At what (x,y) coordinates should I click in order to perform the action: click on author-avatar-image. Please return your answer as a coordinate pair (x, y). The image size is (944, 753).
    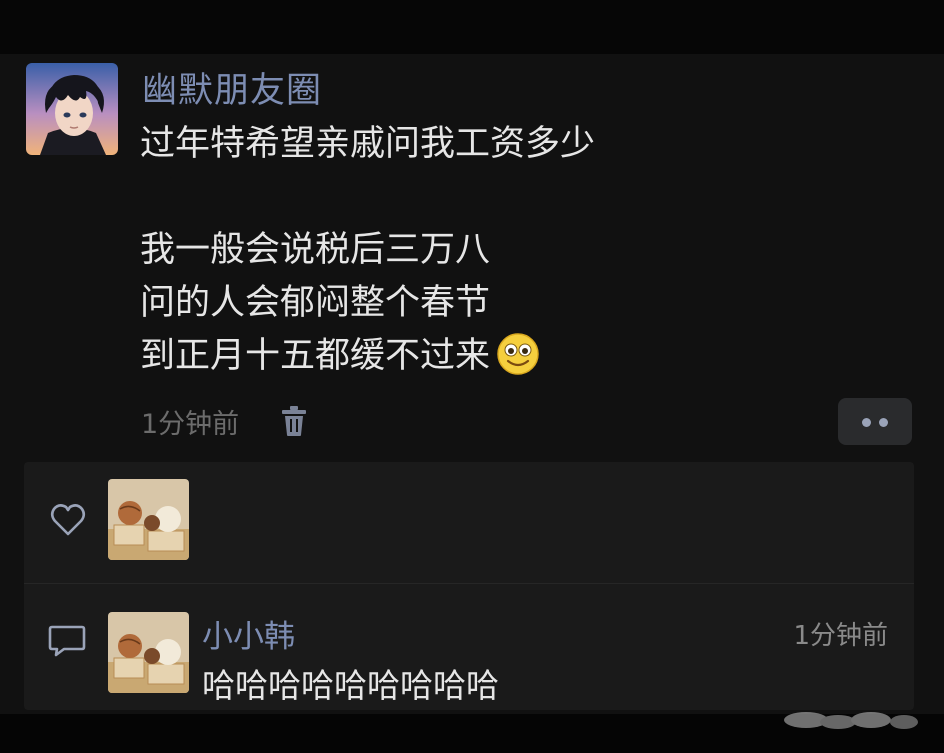
    Looking at the image, I should click on (72, 109).